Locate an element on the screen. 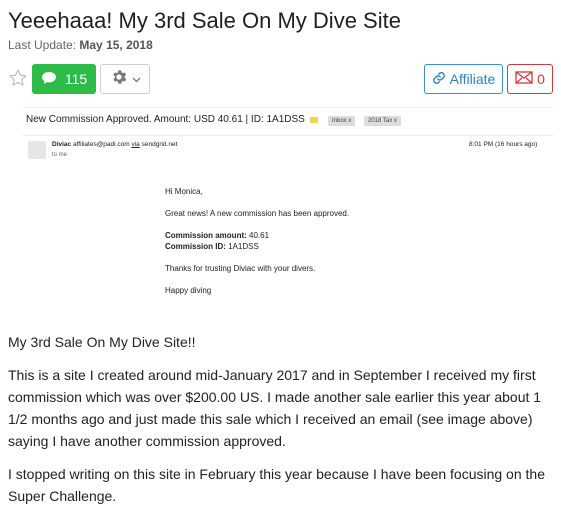 The height and width of the screenshot is (532, 561). label-icon is located at coordinates (314, 120).